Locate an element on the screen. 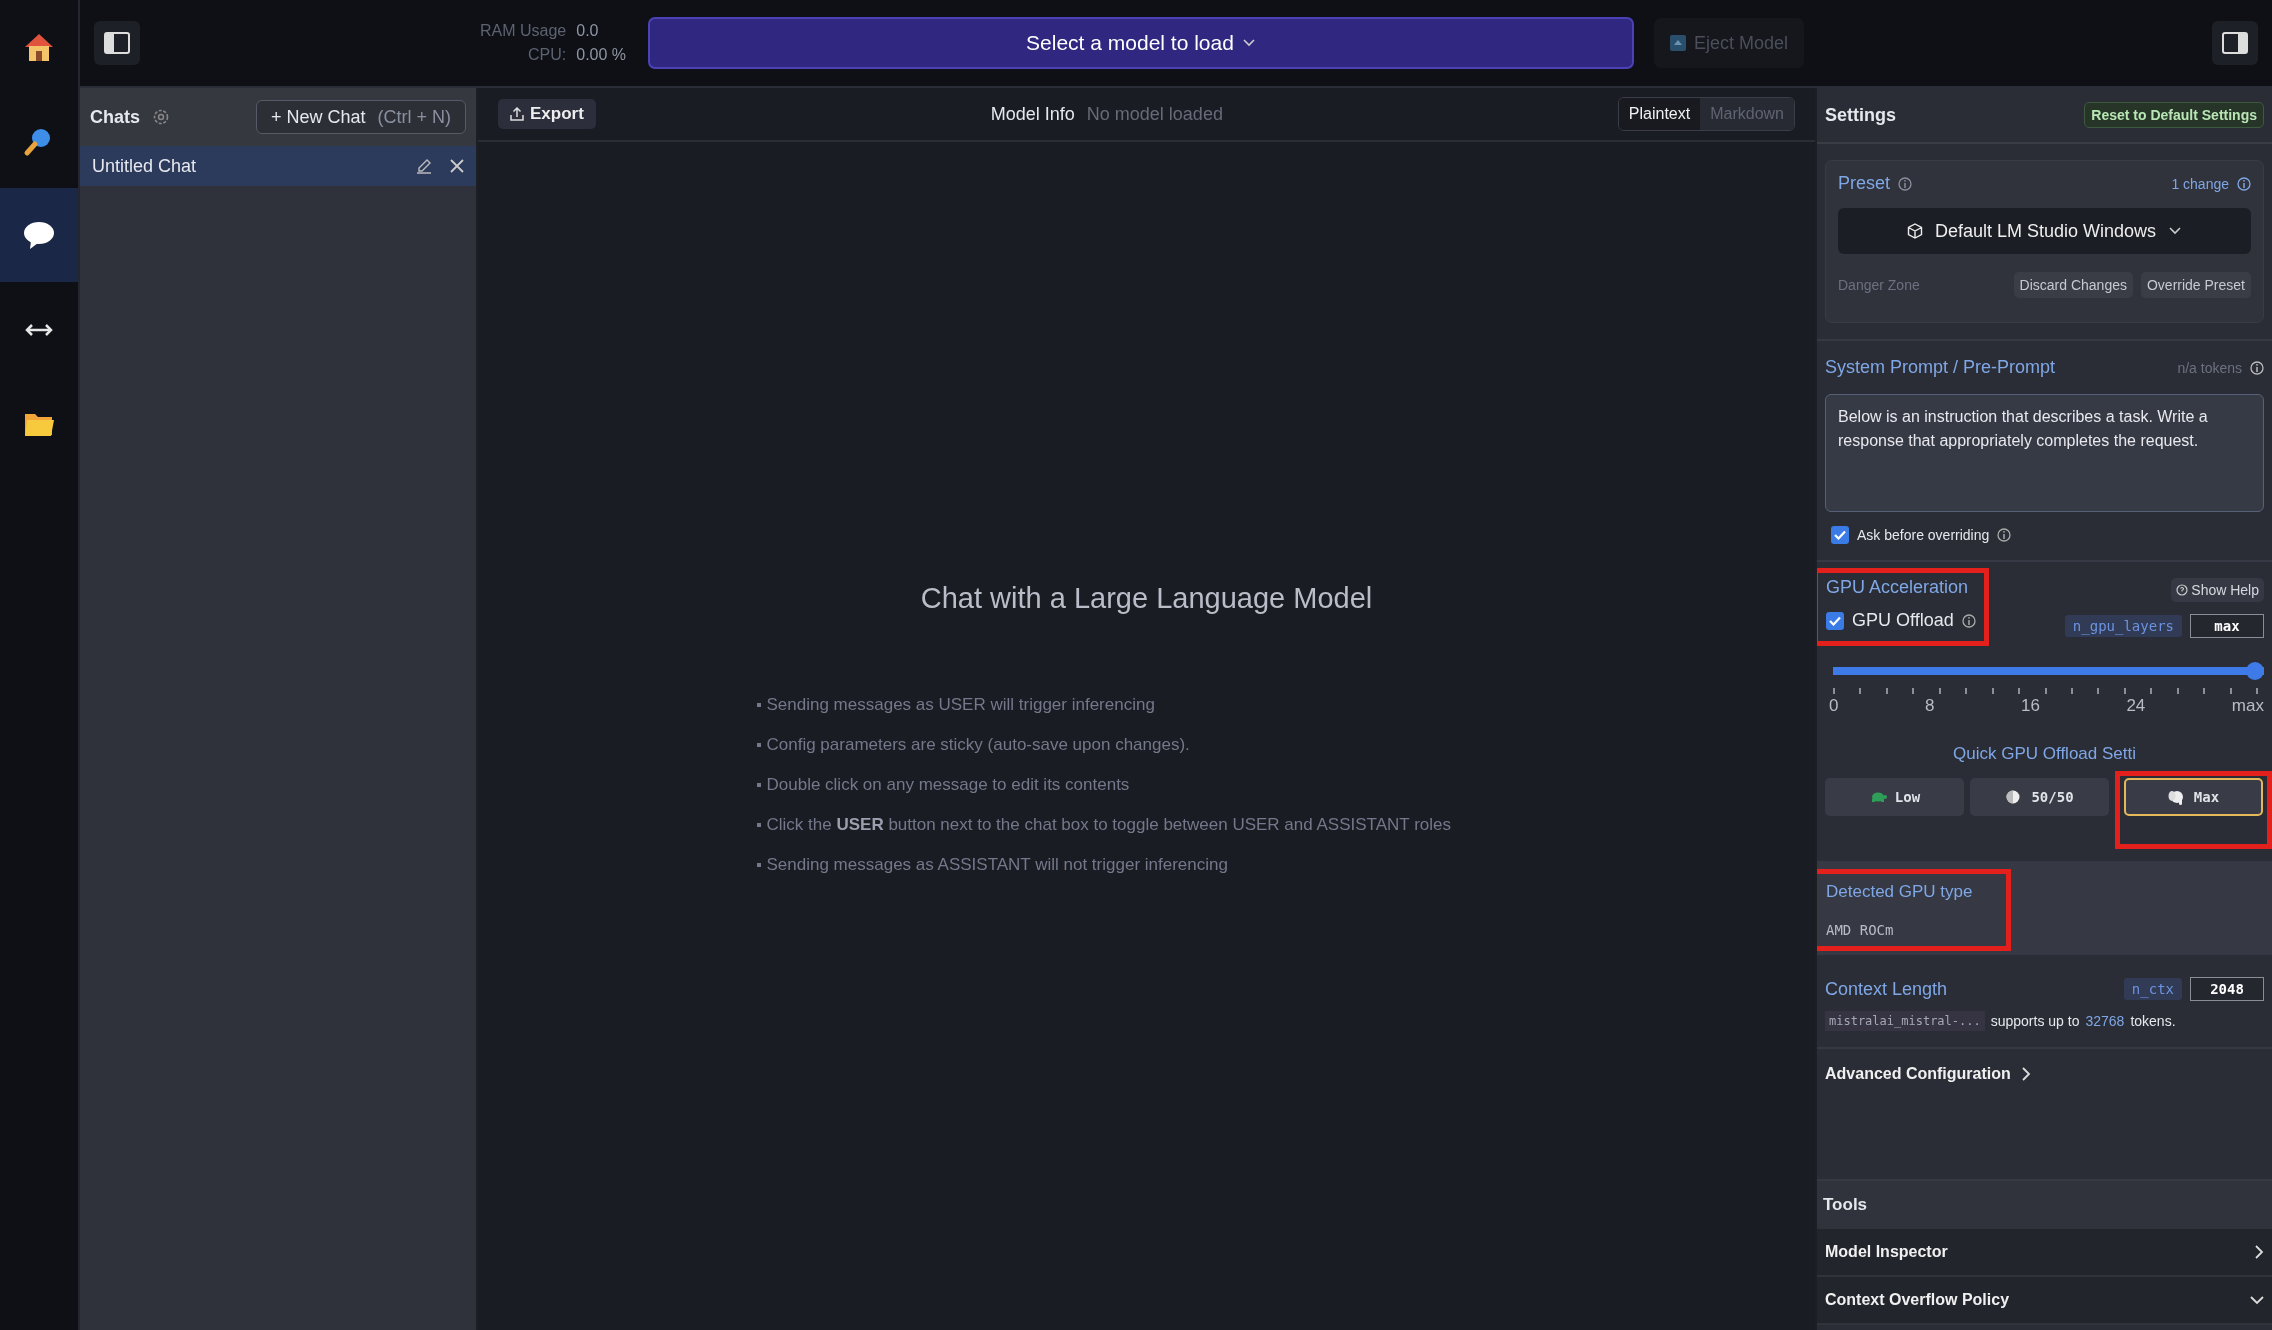 The height and width of the screenshot is (1330, 2272). ram-value: 0.0 is located at coordinates (588, 31).